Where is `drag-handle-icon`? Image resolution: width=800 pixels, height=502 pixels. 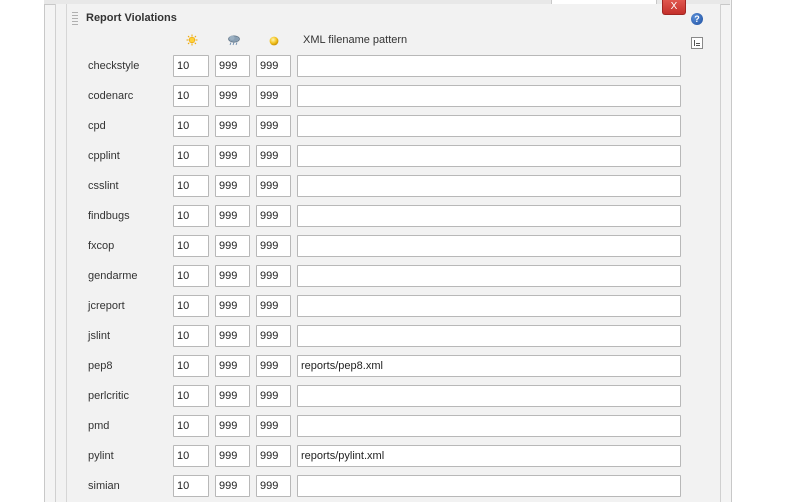
drag-handle-icon is located at coordinates (75, 19).